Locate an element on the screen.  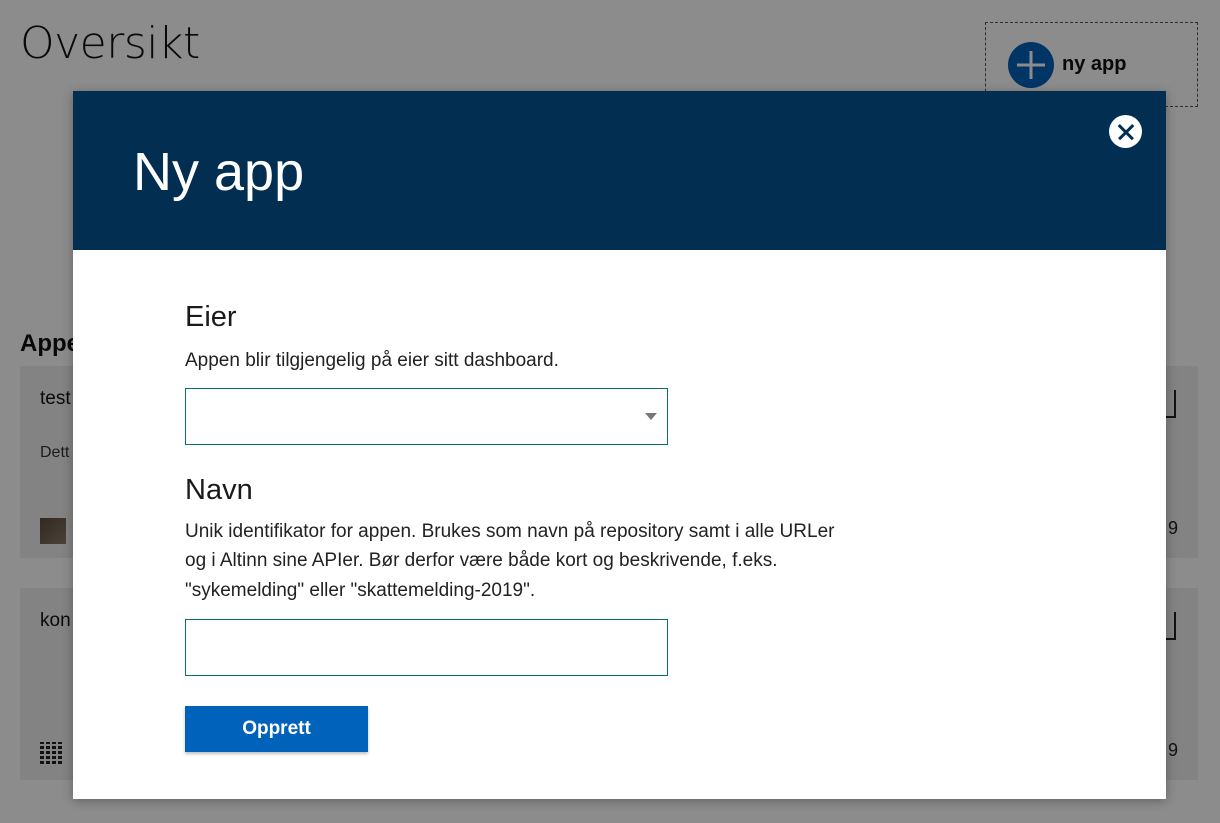
close-icon is located at coordinates (1126, 132).